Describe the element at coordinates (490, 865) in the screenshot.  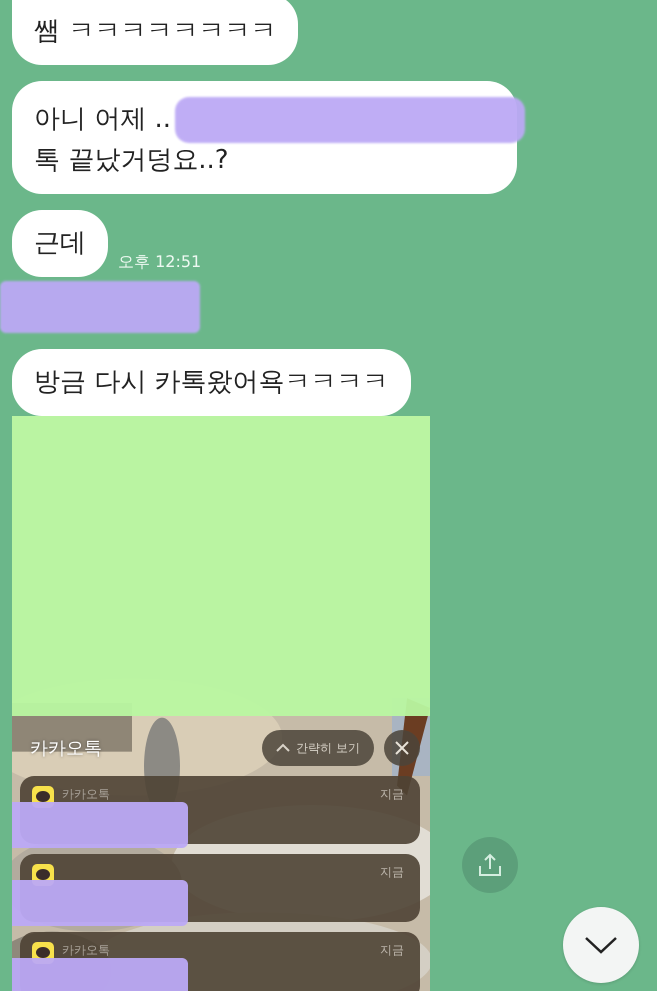
I see `share-icon` at that location.